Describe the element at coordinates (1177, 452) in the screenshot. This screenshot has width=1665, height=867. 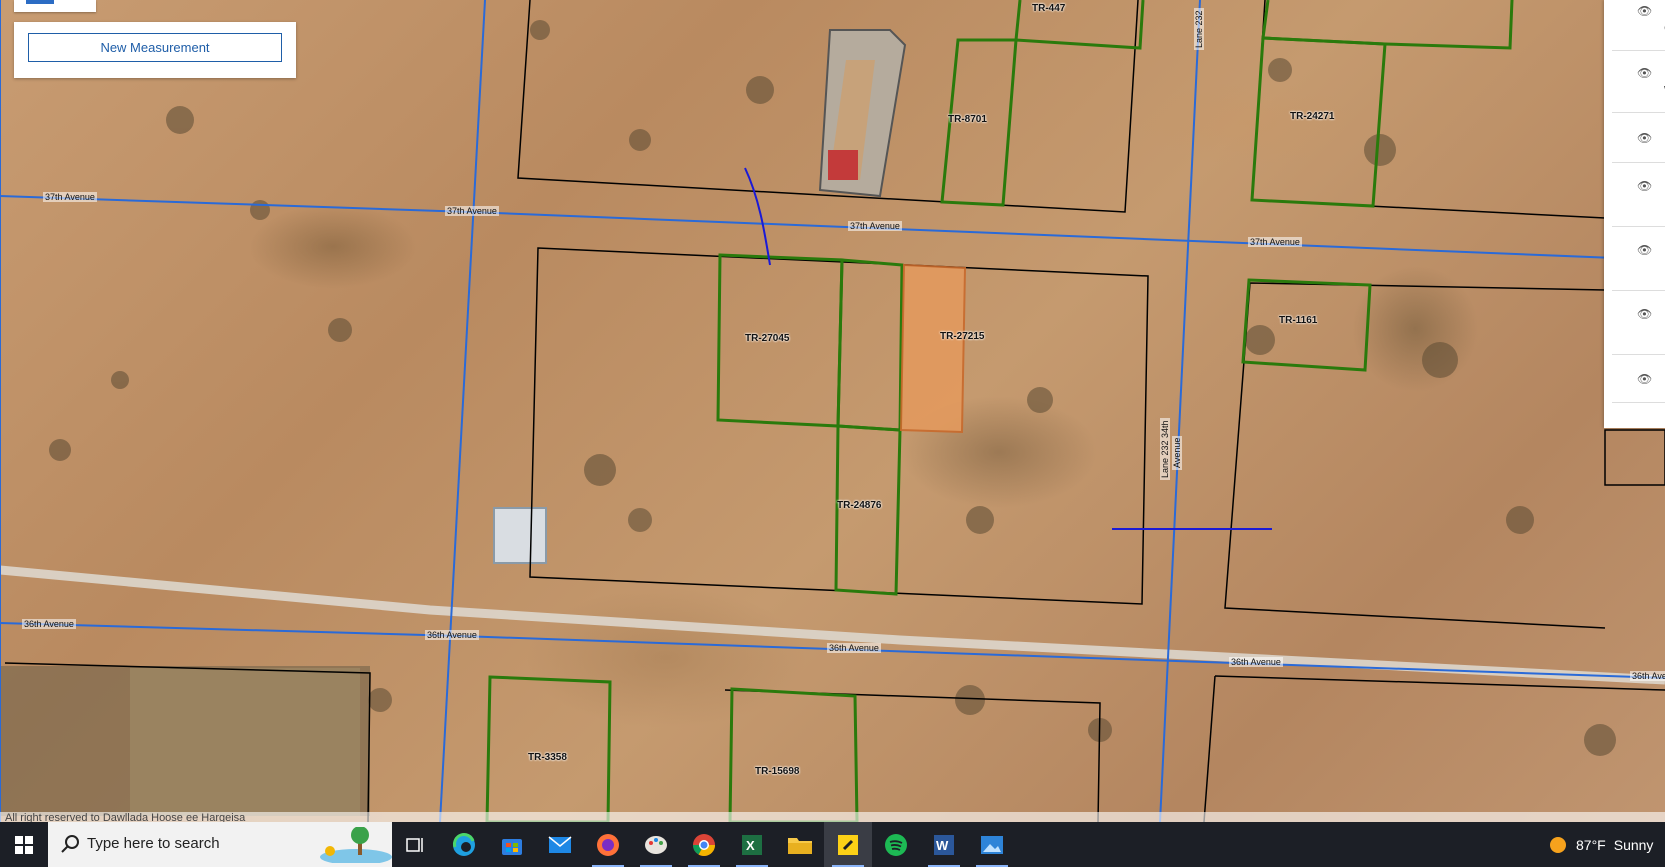
I see `road-label-lane232-avenue: Avenue` at that location.